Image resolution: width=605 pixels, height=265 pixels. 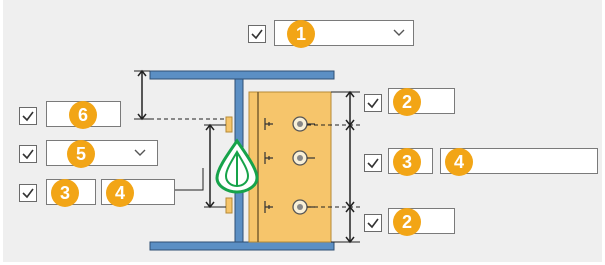 I want to click on right-bottom-checkbox, so click(x=373, y=223).